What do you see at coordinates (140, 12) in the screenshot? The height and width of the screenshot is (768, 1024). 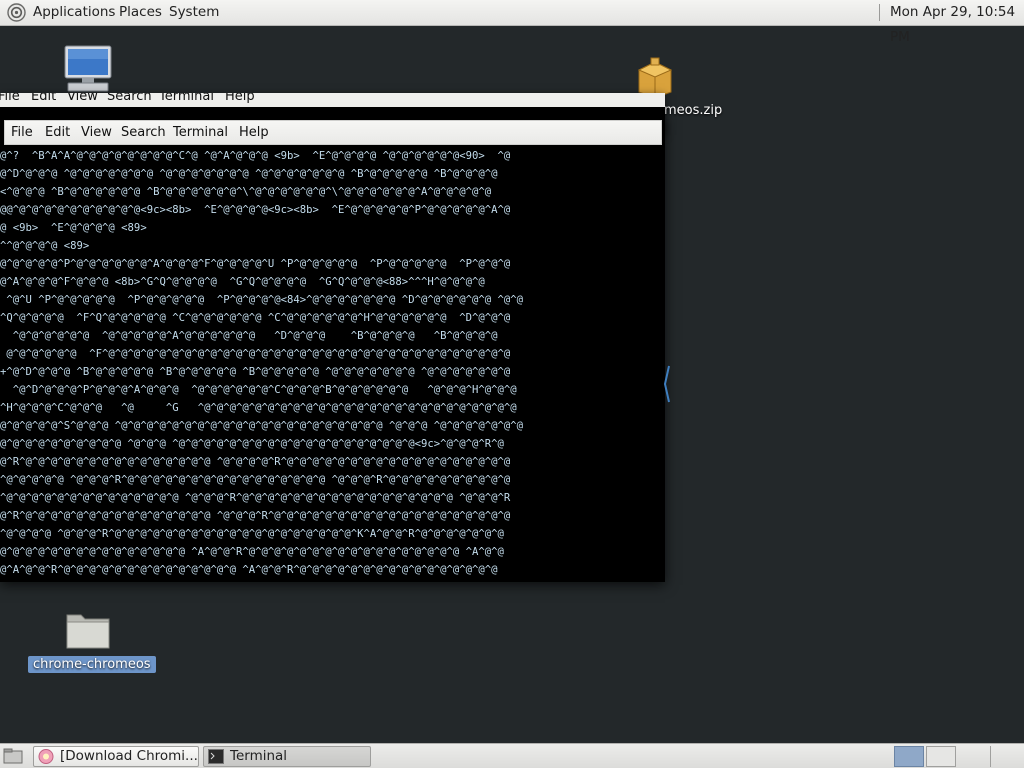 I see `places-menu: Places` at bounding box center [140, 12].